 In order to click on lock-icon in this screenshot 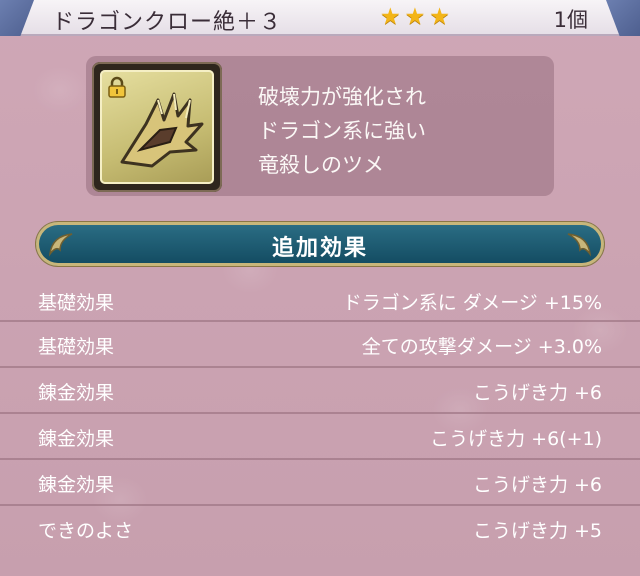, I will do `click(117, 87)`.